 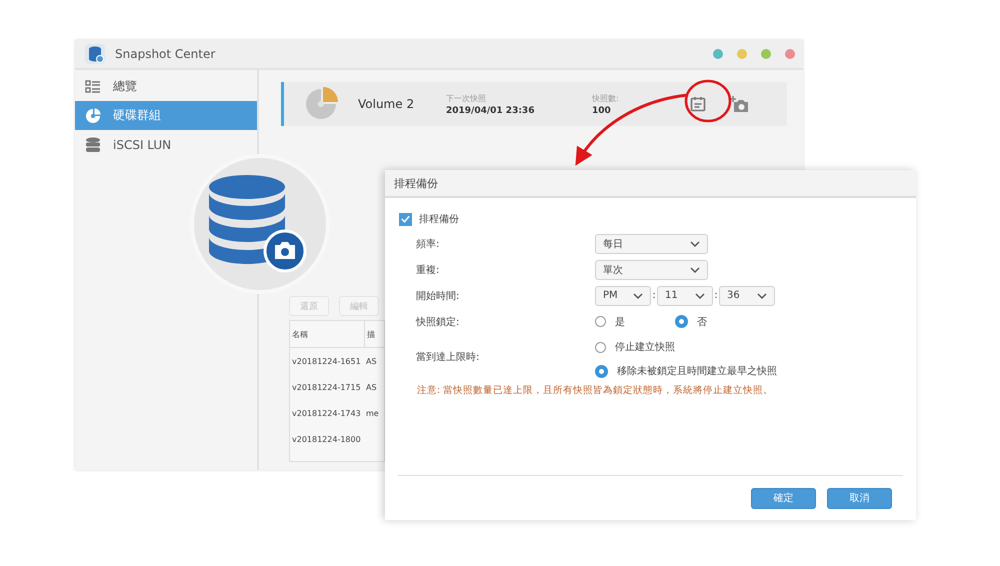 I want to click on volume-name: Volume 2, so click(x=387, y=104).